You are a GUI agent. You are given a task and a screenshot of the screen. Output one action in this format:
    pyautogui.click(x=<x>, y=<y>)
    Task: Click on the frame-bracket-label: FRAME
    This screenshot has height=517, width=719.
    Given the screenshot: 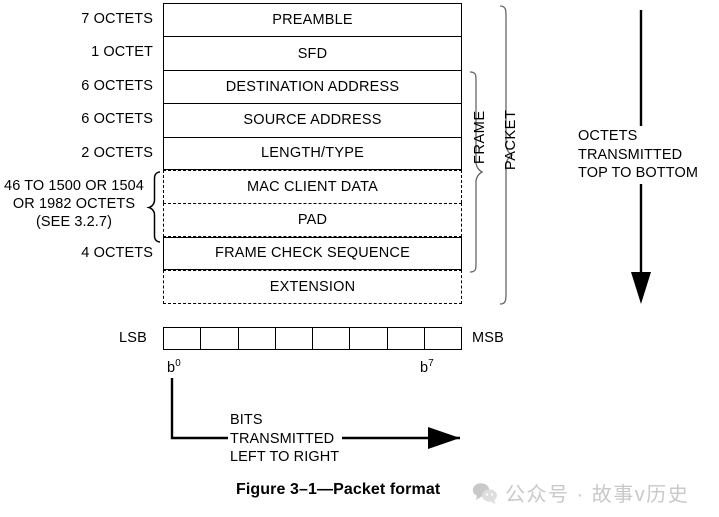 What is the action you would take?
    pyautogui.click(x=480, y=137)
    